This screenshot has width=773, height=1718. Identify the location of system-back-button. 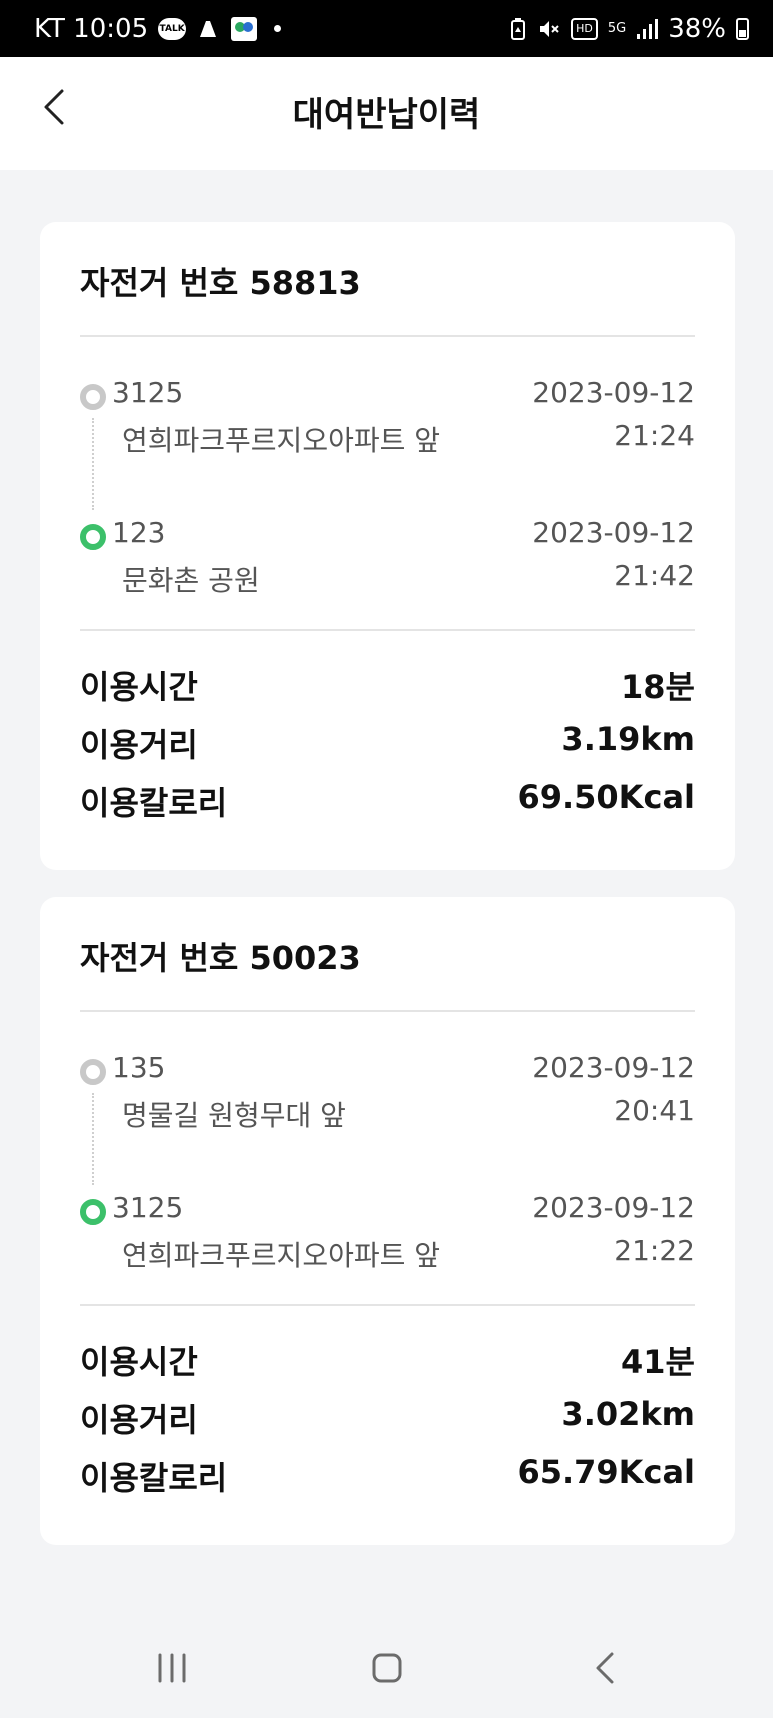
(605, 1668).